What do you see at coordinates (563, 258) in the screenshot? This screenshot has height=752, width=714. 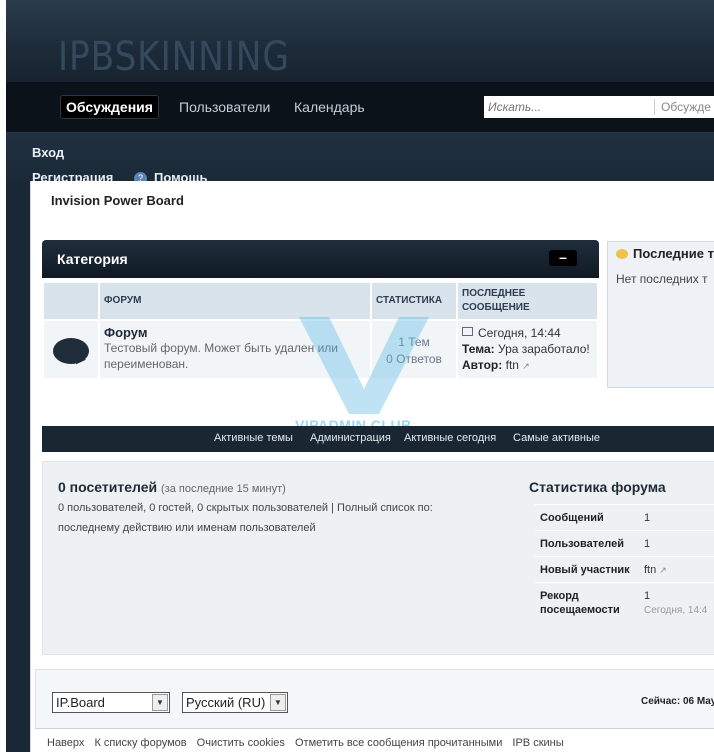 I see `collapse-toggle-button: –` at bounding box center [563, 258].